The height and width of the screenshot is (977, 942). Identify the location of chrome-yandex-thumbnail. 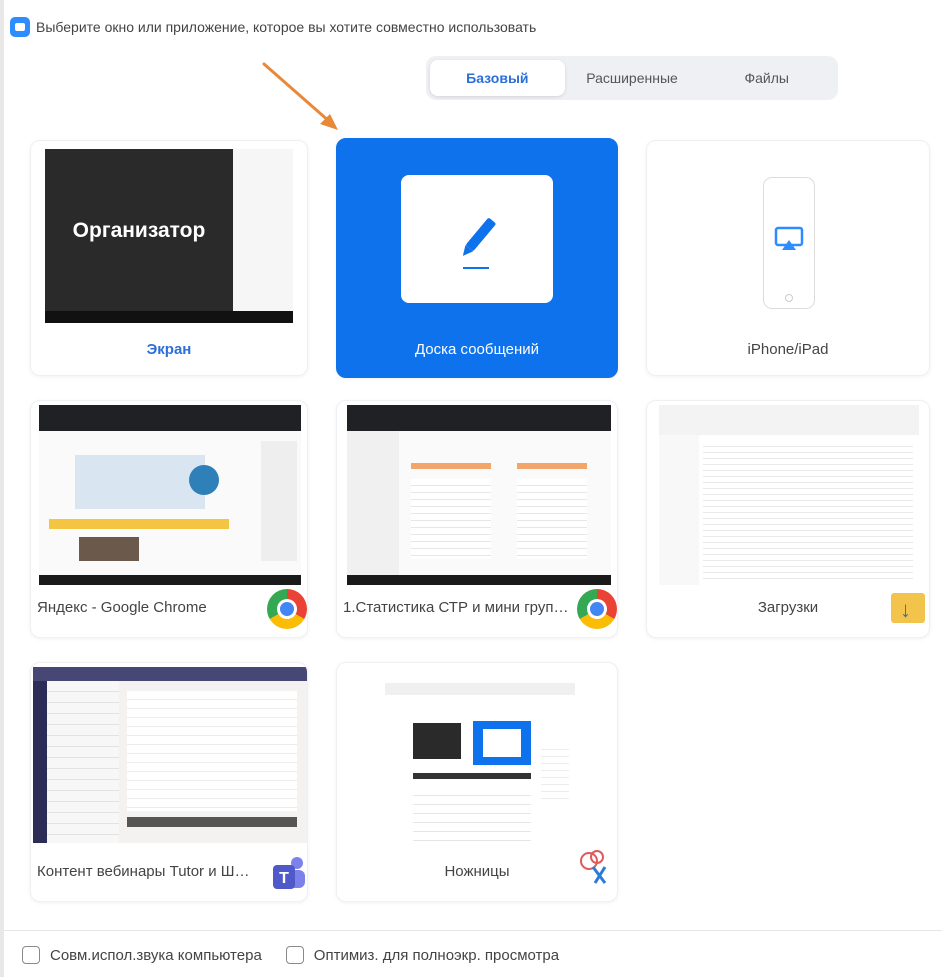
(170, 495).